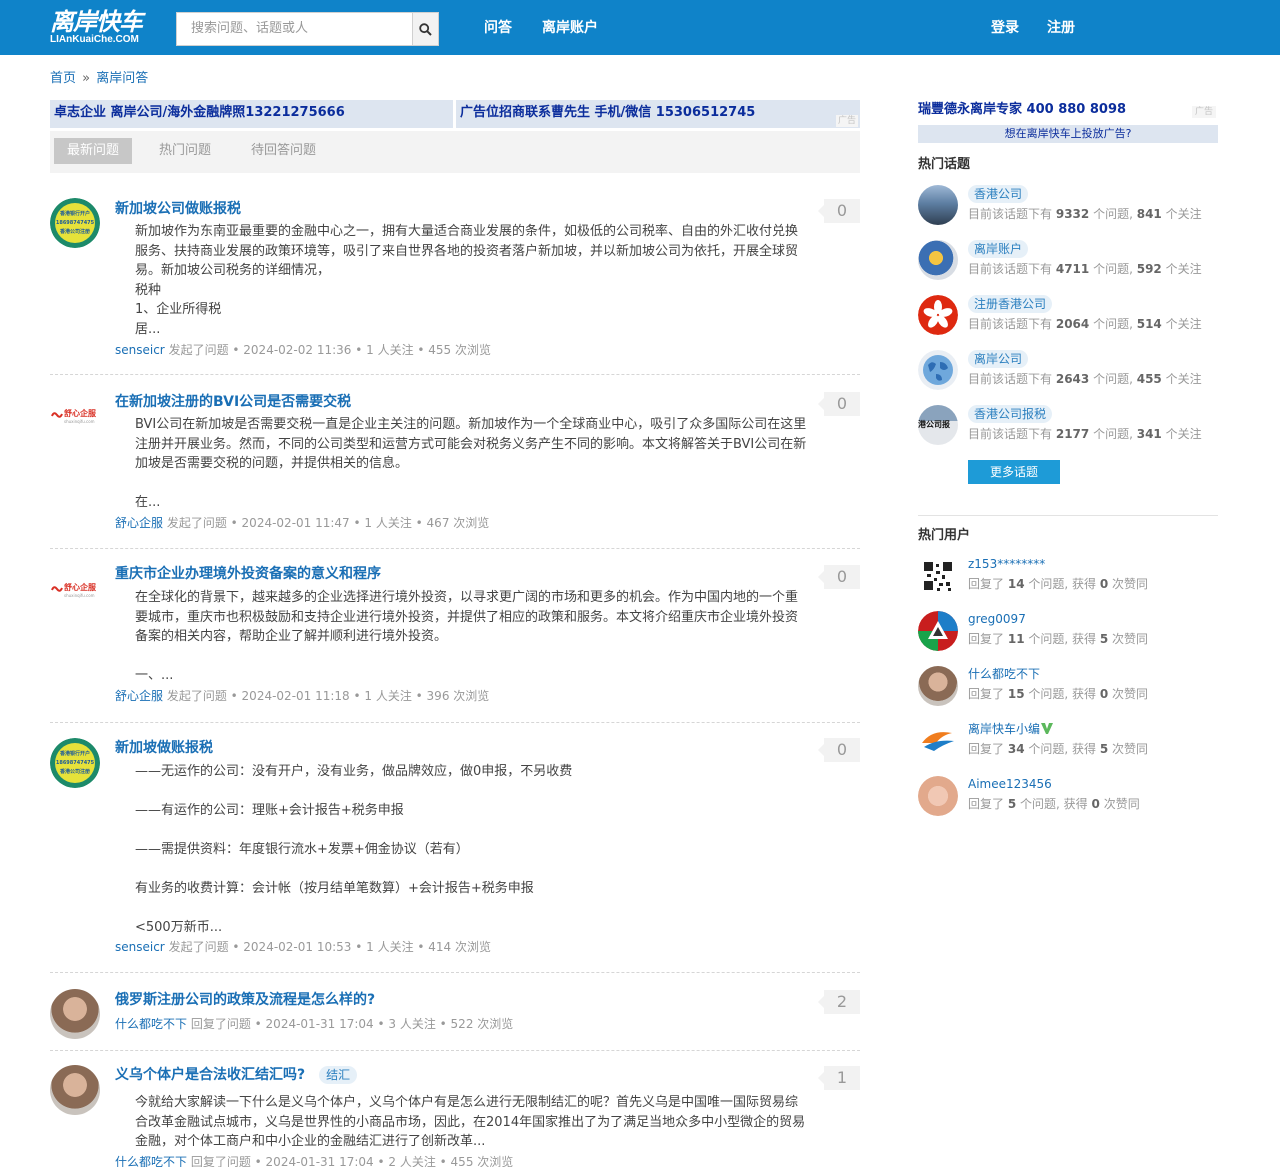  I want to click on topic-stats: 目前该话题下有 9332 个问题, 841 个关注, so click(1085, 214).